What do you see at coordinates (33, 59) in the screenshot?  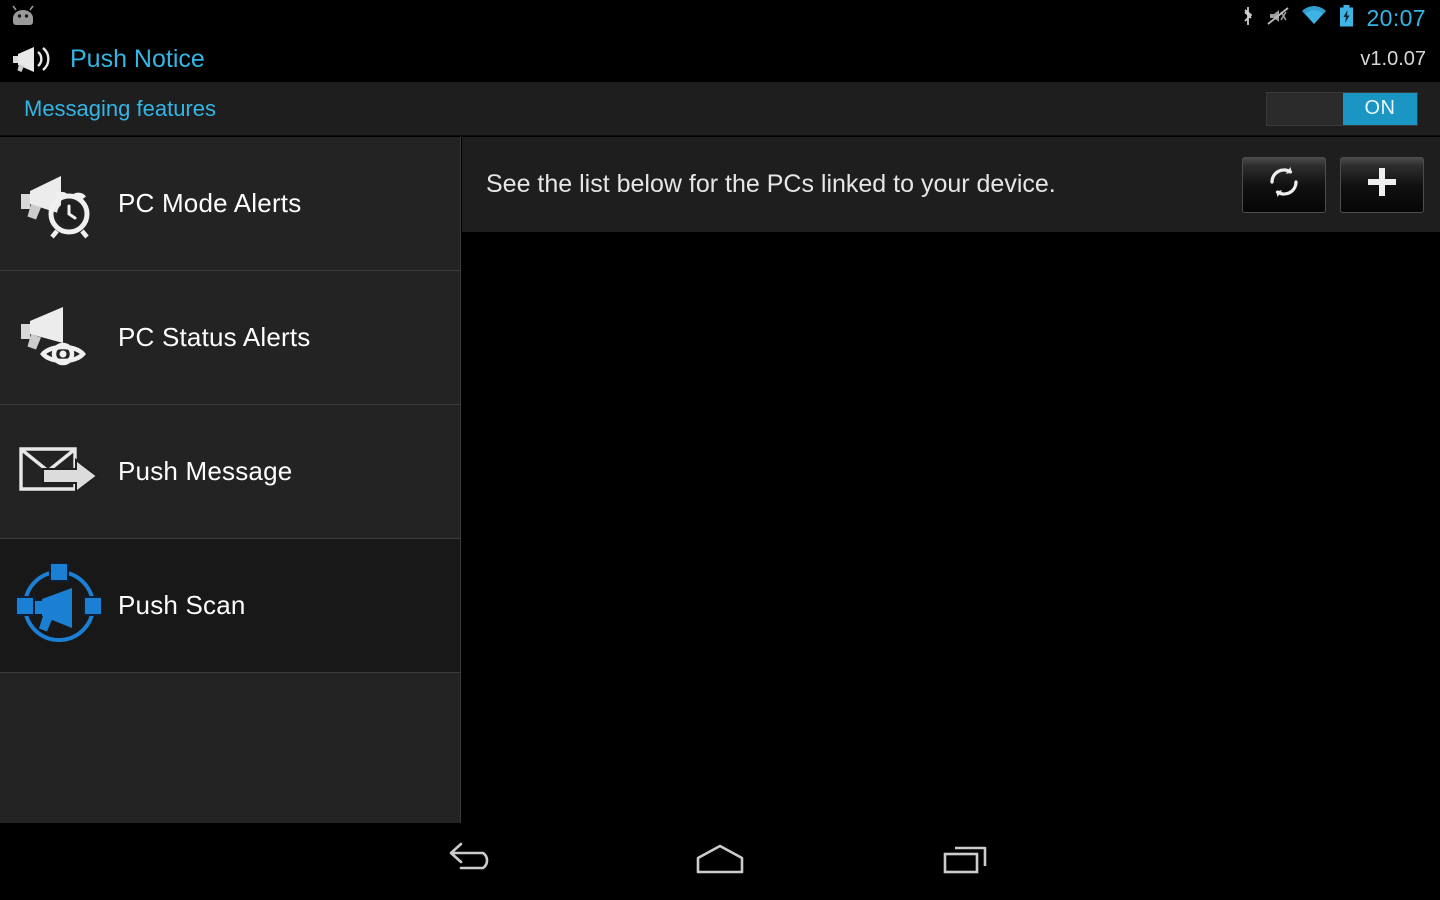 I see `megaphone-icon` at bounding box center [33, 59].